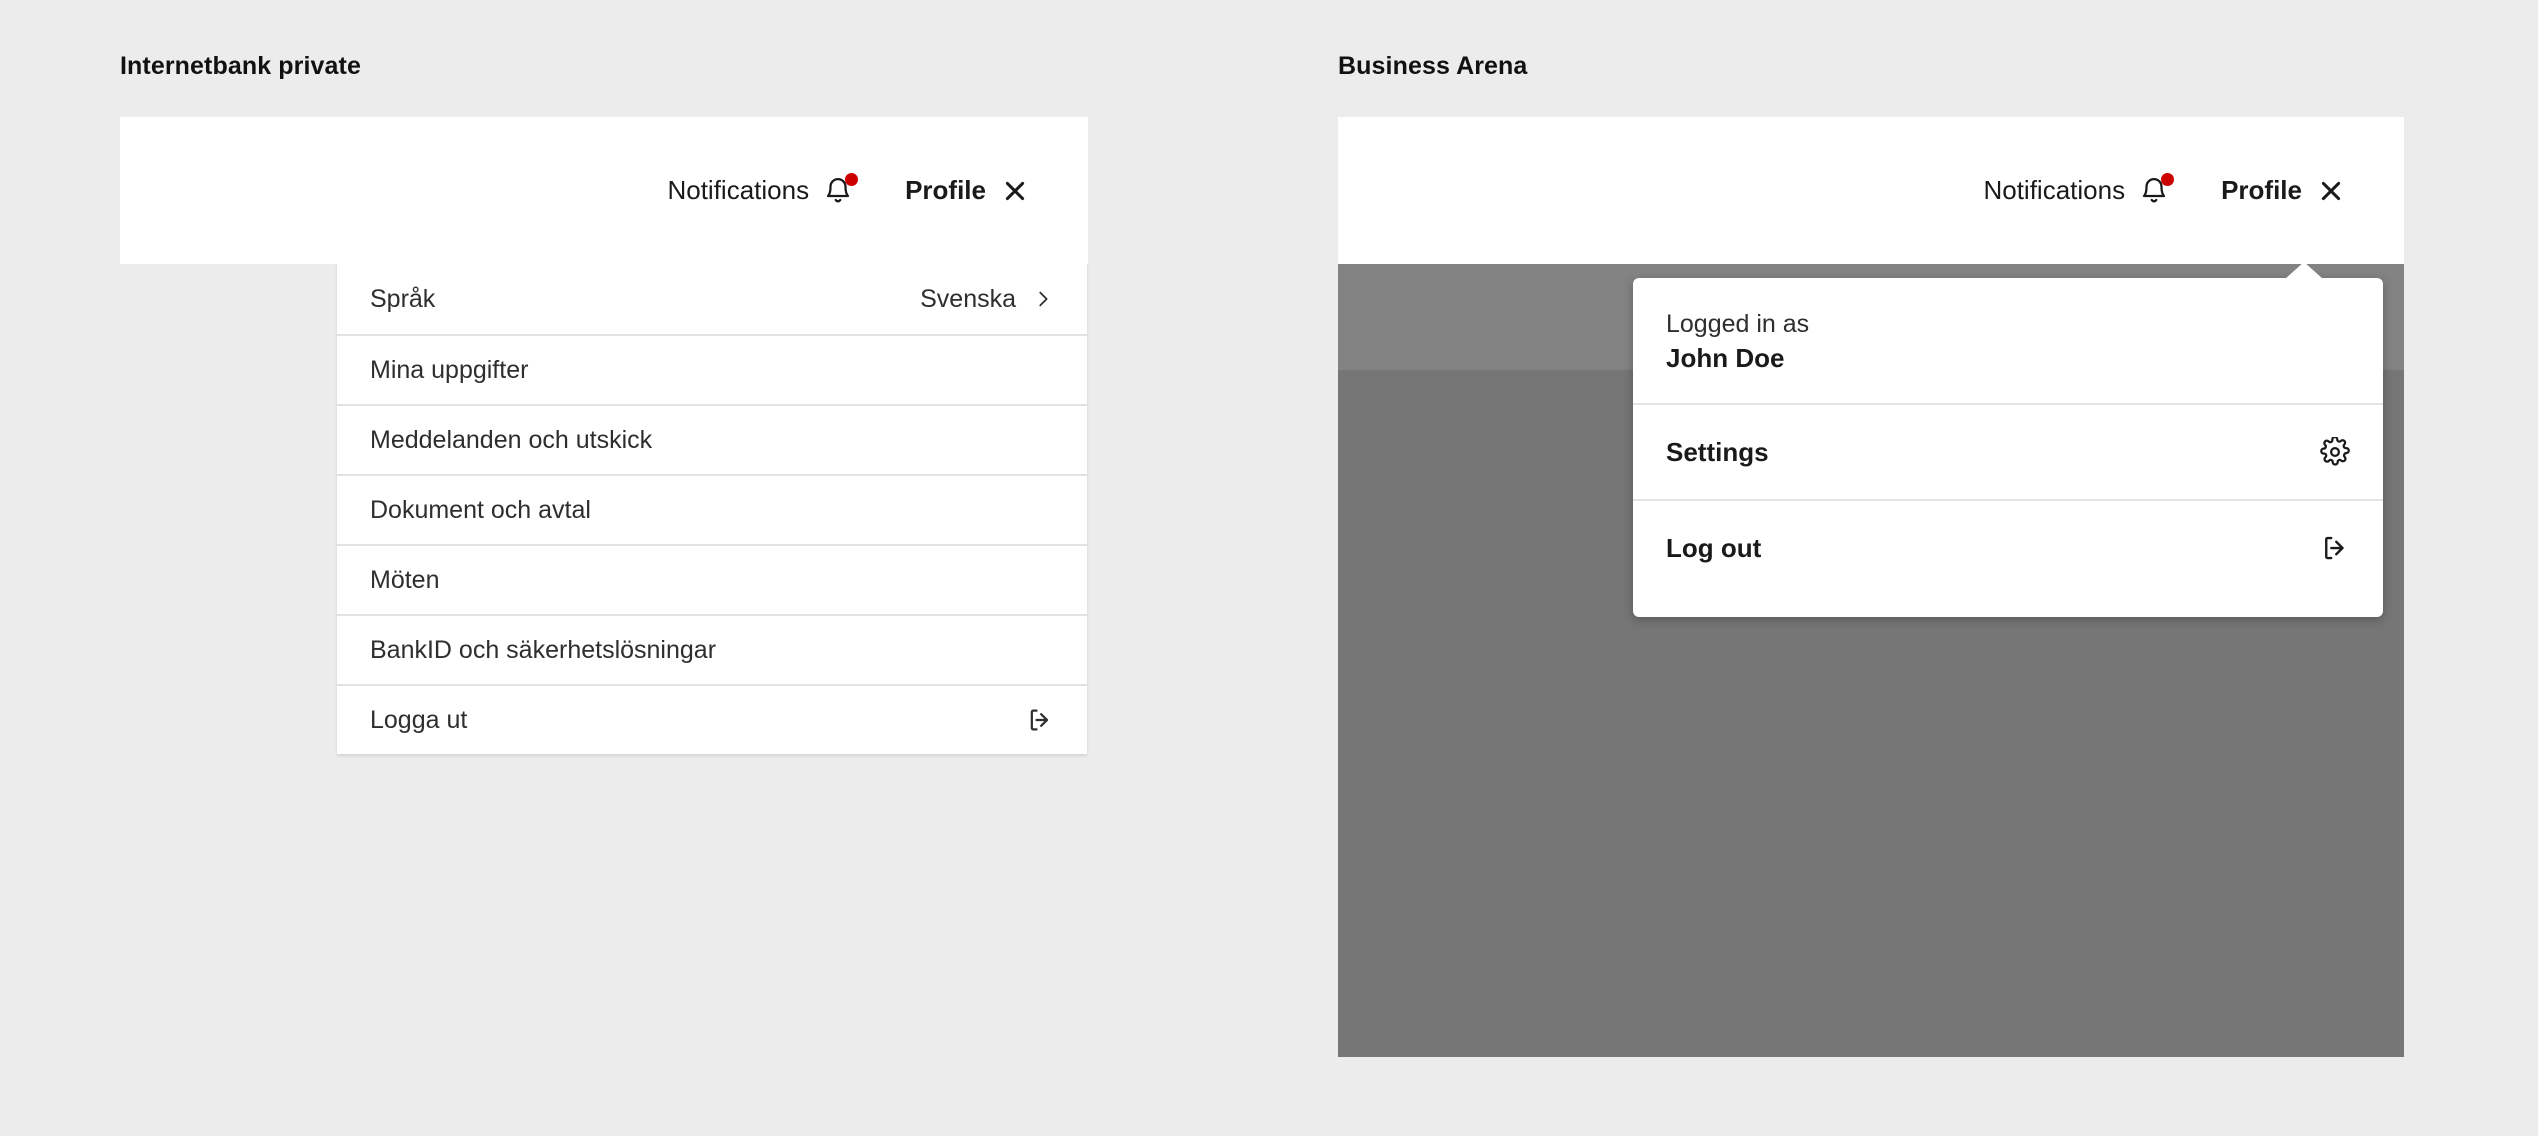 The width and height of the screenshot is (2538, 1136). Describe the element at coordinates (712, 299) in the screenshot. I see `list-item: Språk Svenska` at that location.